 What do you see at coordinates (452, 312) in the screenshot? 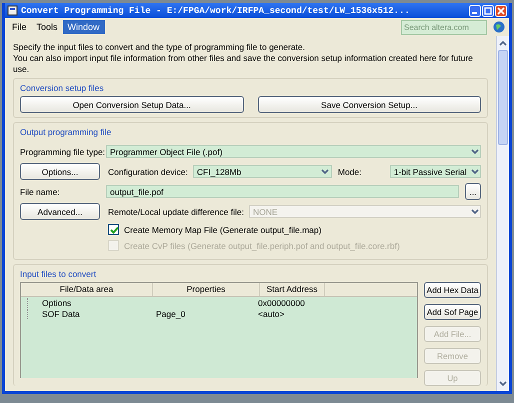
I see `button: Add Sof Page` at bounding box center [452, 312].